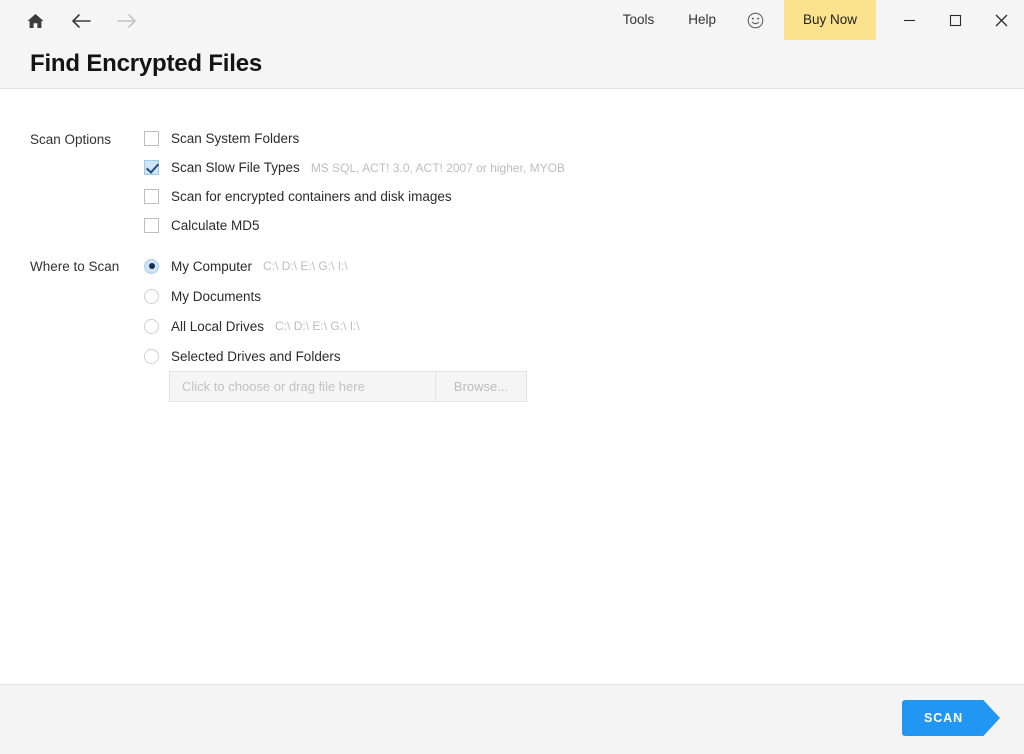 This screenshot has height=754, width=1024. What do you see at coordinates (354, 225) in the screenshot?
I see `checkbox-row-calculate-md5: Calculate MD5` at bounding box center [354, 225].